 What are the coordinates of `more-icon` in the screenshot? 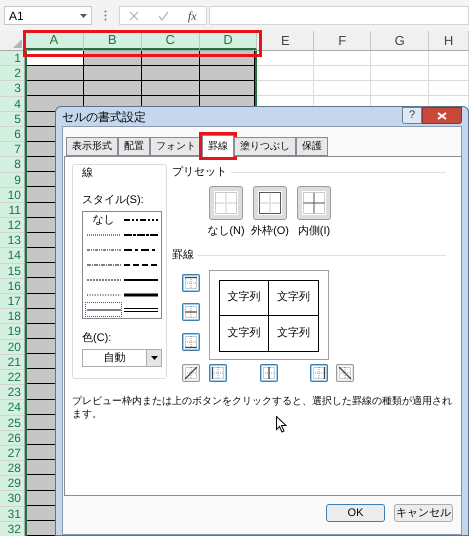 It's located at (105, 15).